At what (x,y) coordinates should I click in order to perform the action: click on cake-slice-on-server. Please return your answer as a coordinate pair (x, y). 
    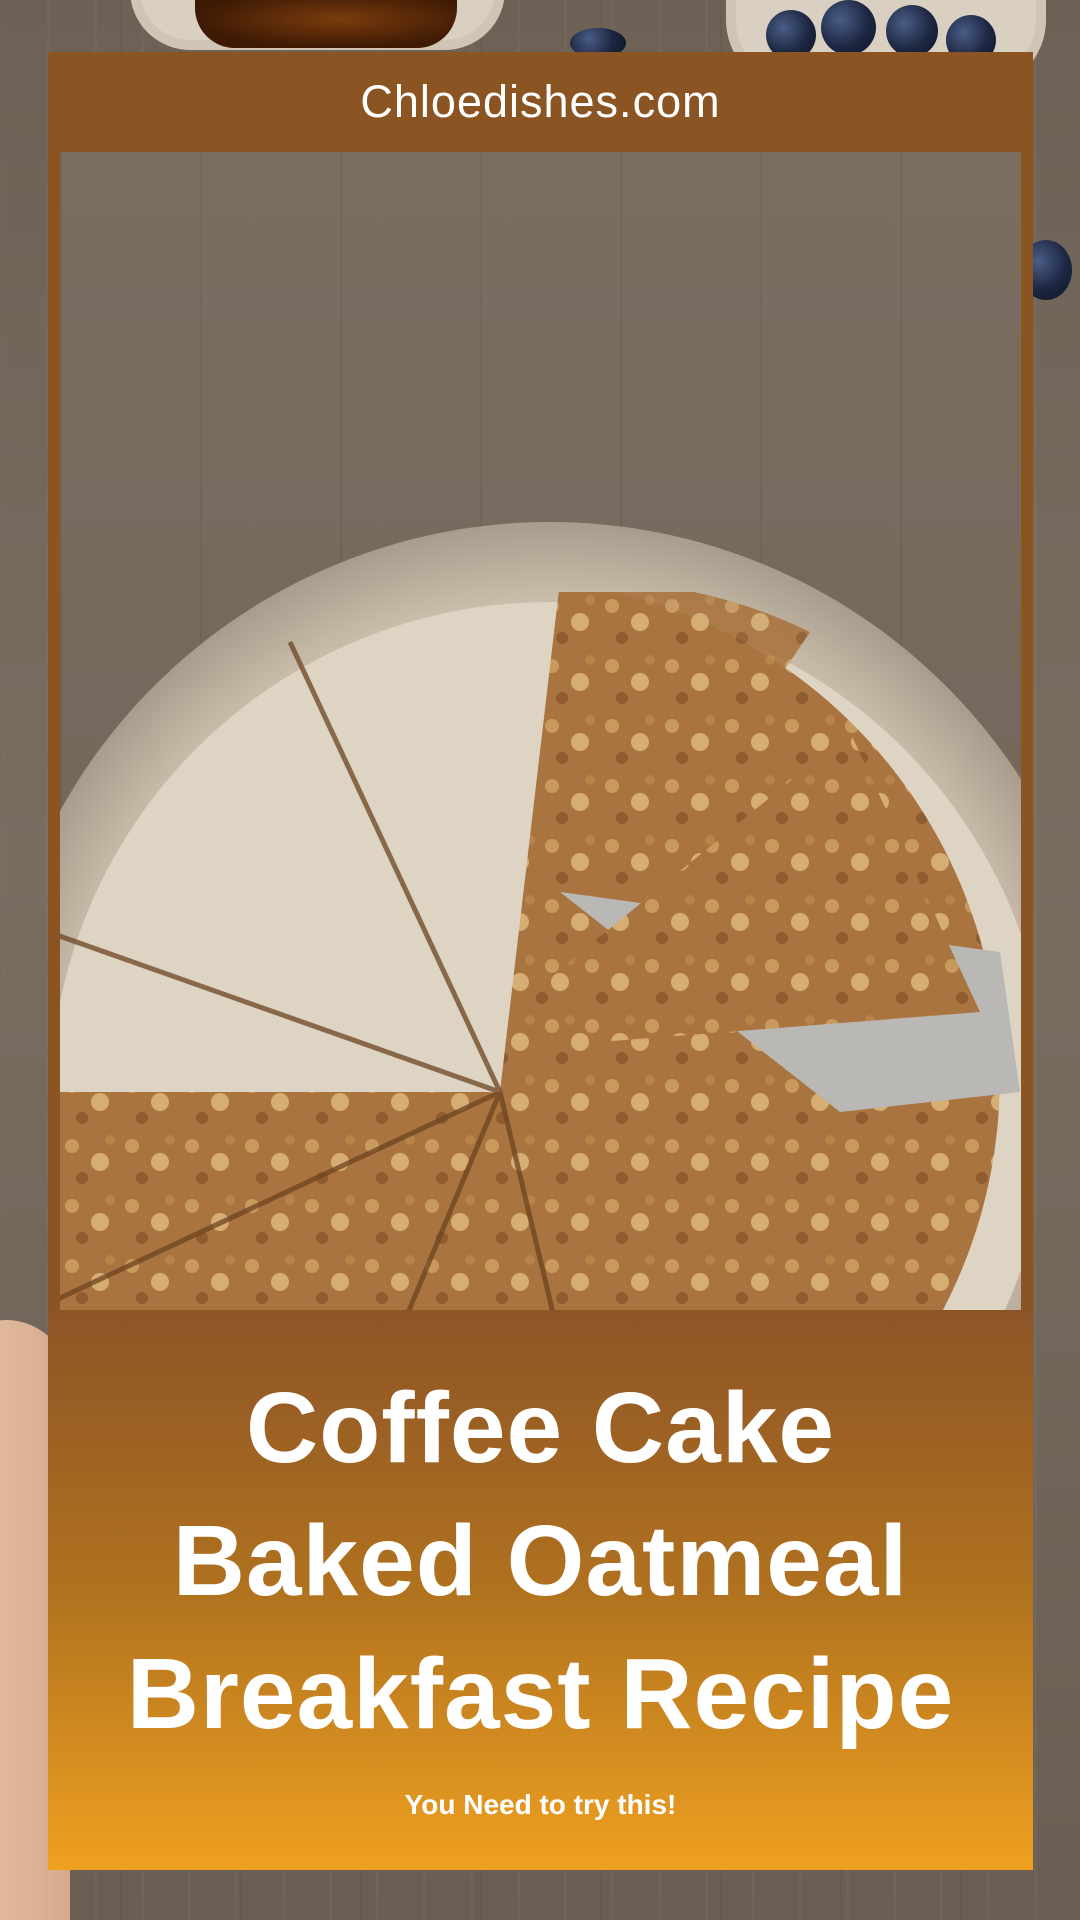
    Looking at the image, I should click on (770, 922).